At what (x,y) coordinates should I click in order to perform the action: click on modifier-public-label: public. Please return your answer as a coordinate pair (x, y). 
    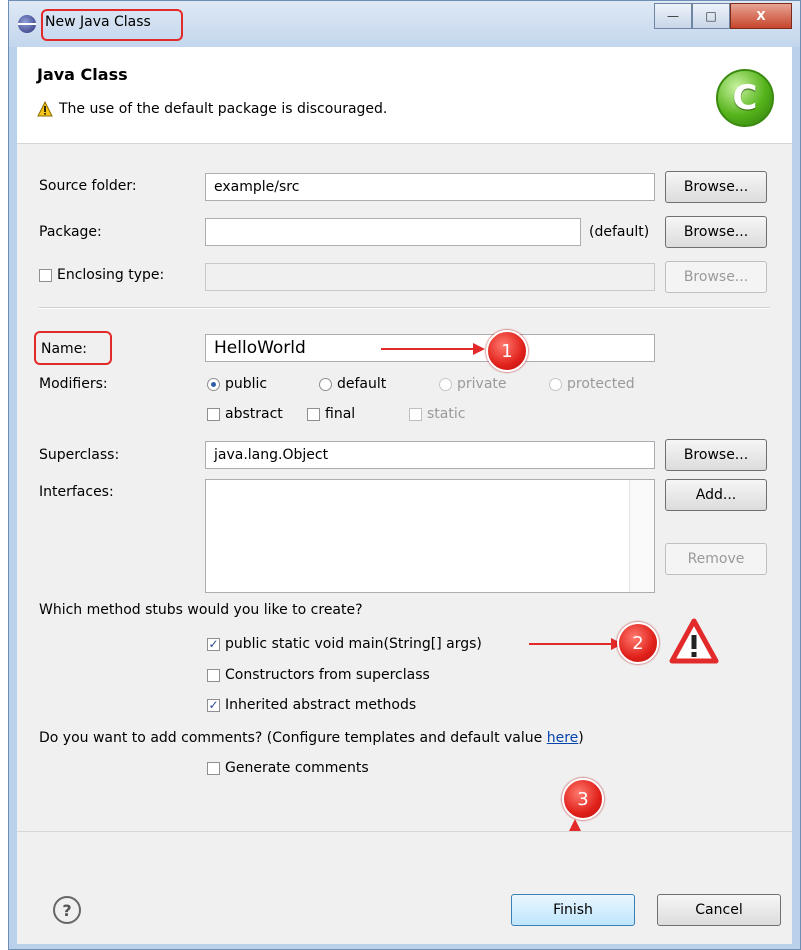
    Looking at the image, I should click on (246, 384).